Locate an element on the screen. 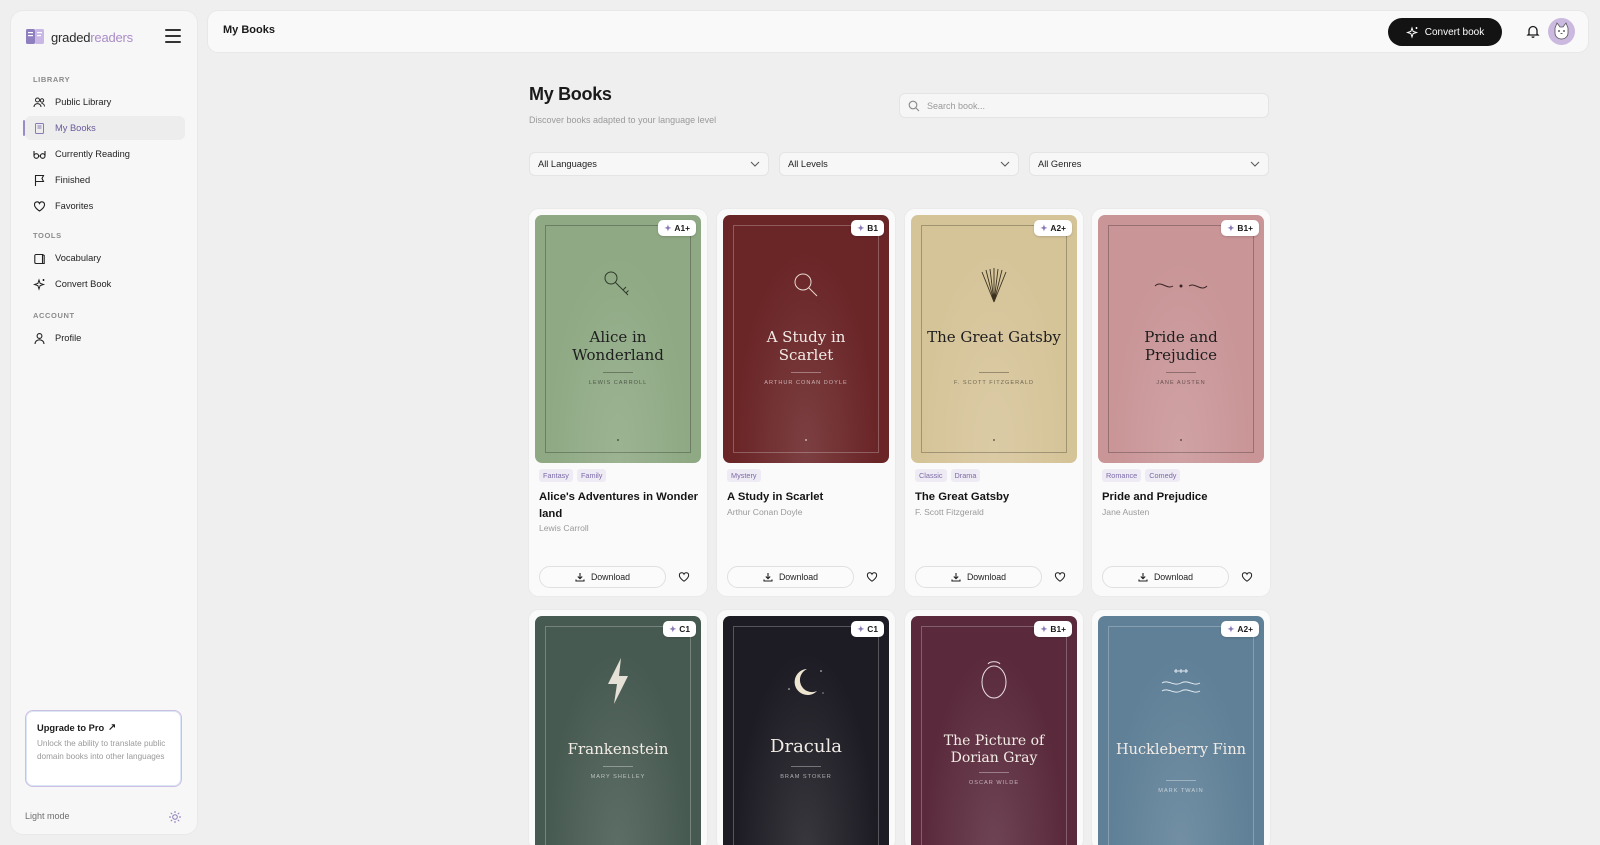  cover-title: Frankenstein is located at coordinates (618, 749).